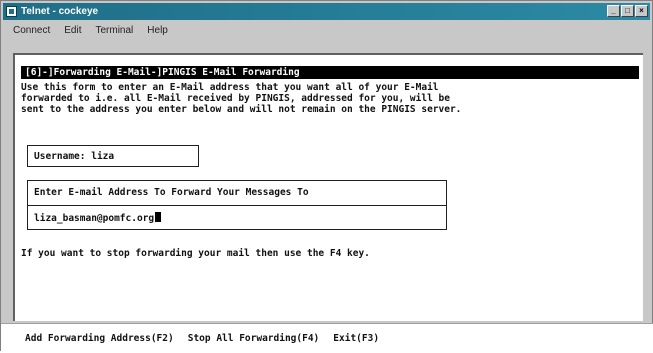  What do you see at coordinates (114, 30) in the screenshot?
I see `menu-terminal: Terminal` at bounding box center [114, 30].